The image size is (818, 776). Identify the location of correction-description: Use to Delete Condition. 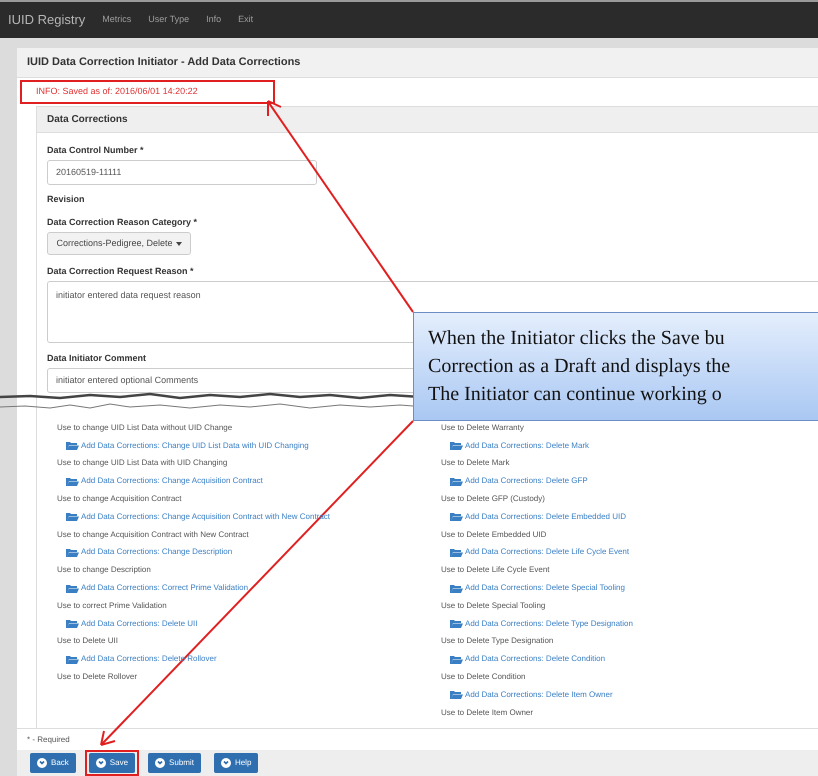
(483, 677).